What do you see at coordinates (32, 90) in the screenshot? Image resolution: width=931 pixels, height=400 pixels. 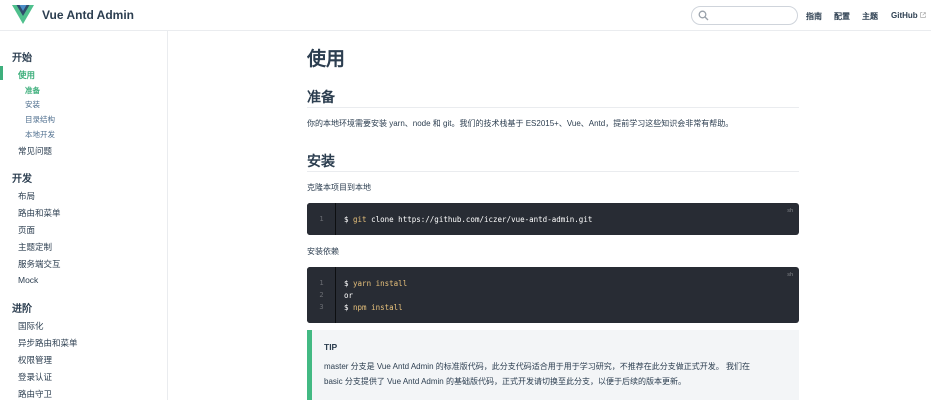 I see `sidebar-subitem-prepare: 准备` at bounding box center [32, 90].